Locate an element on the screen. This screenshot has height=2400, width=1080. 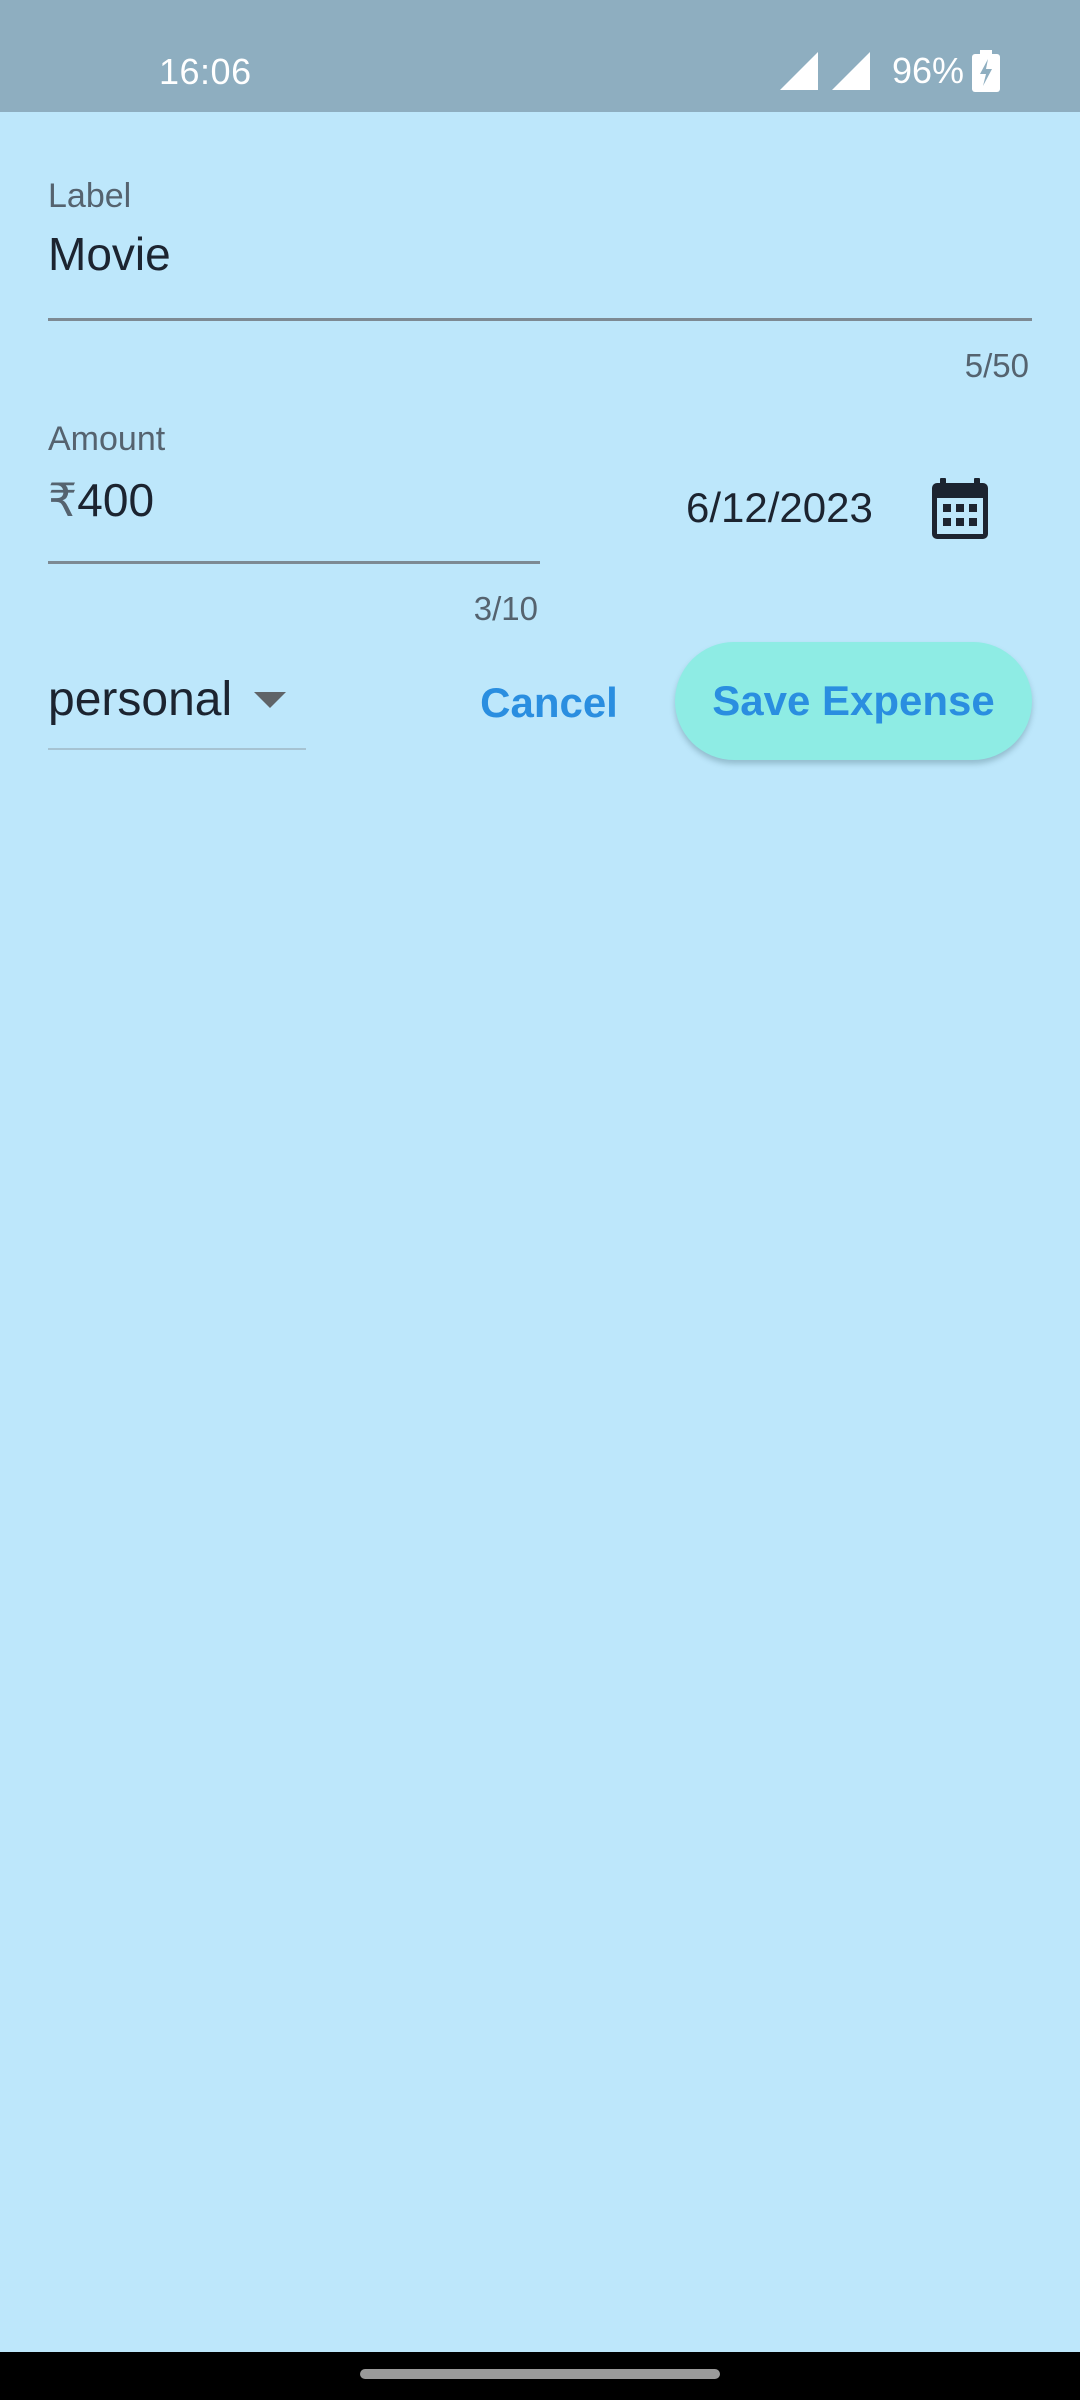
label-counter: 5/50 is located at coordinates (996, 365).